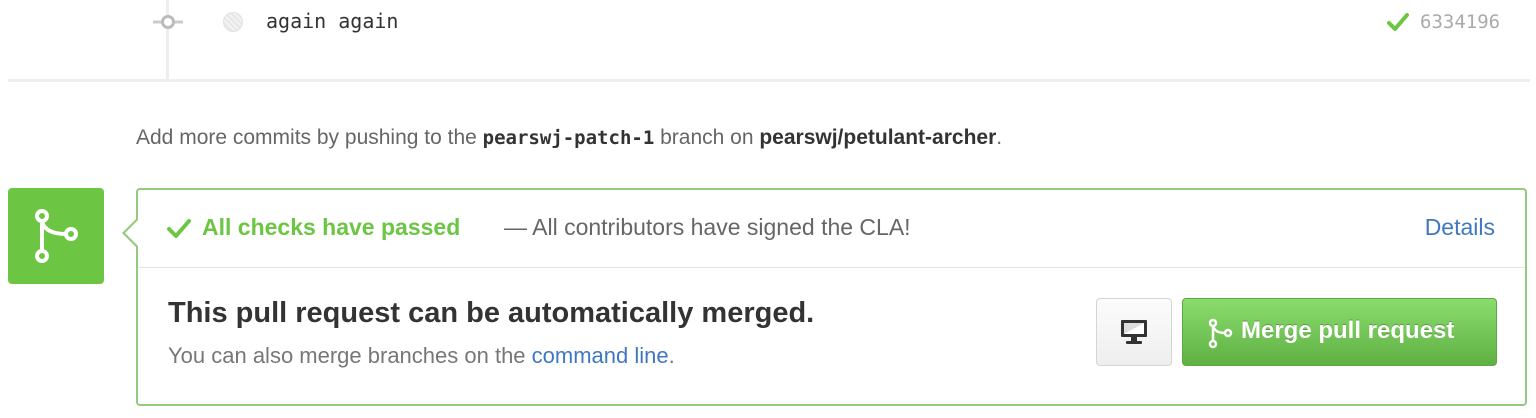  I want to click on command-line-button, so click(1134, 332).